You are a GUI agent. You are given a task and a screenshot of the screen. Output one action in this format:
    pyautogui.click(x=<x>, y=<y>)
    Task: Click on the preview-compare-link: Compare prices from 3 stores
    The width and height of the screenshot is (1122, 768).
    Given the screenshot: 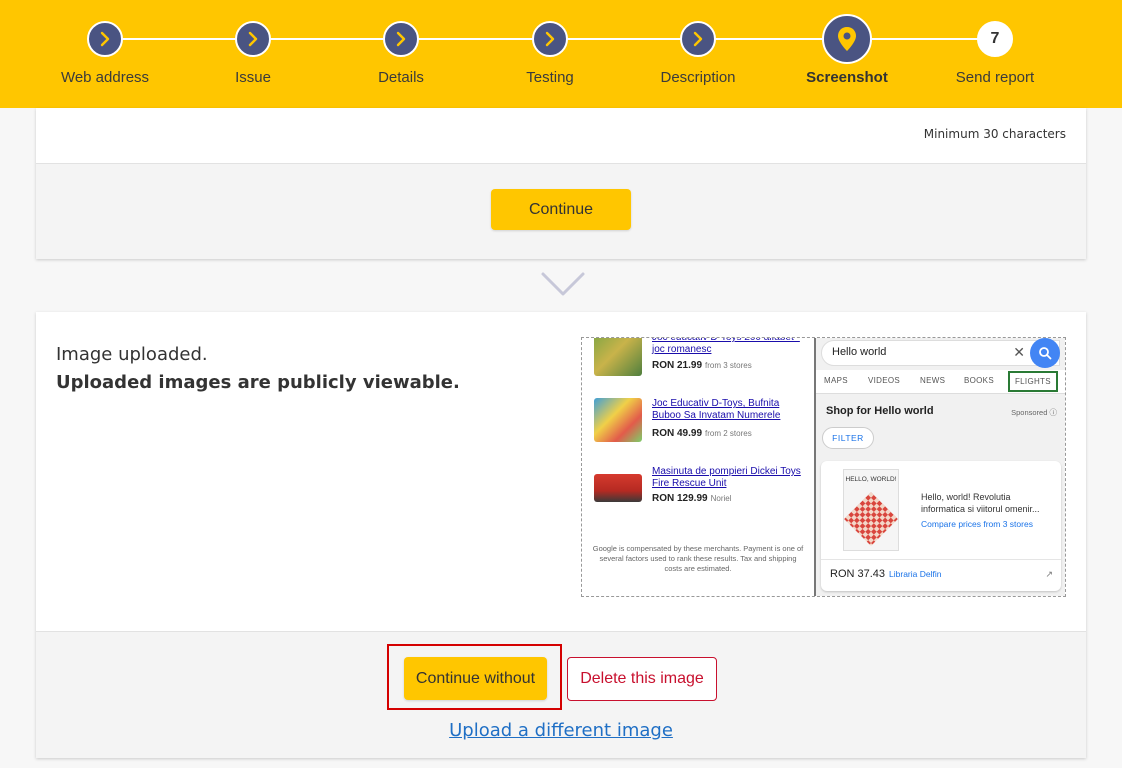 What is the action you would take?
    pyautogui.click(x=977, y=524)
    